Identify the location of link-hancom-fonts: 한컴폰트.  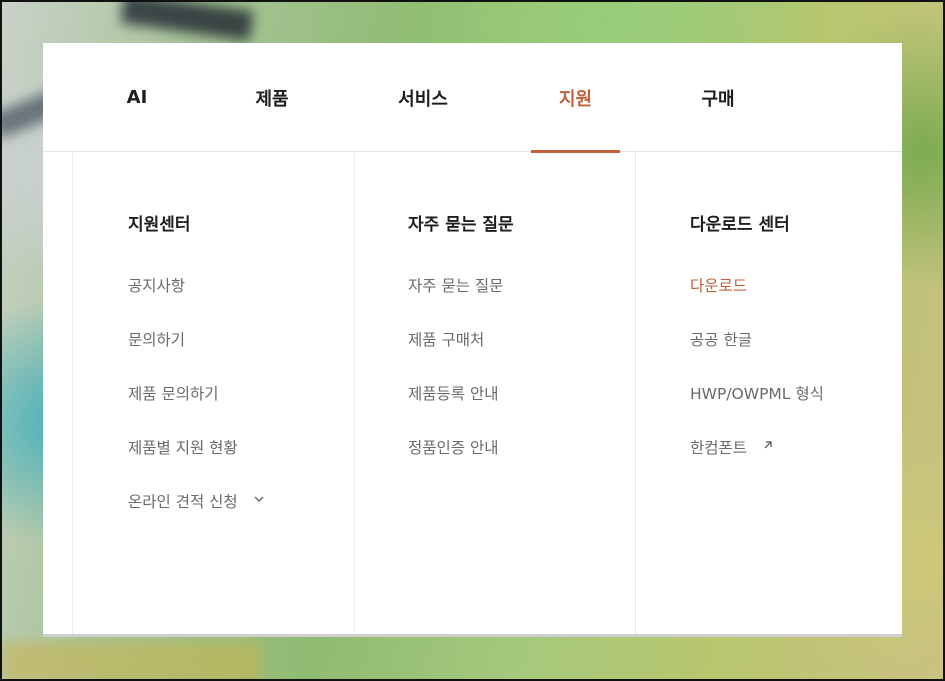
(757, 463).